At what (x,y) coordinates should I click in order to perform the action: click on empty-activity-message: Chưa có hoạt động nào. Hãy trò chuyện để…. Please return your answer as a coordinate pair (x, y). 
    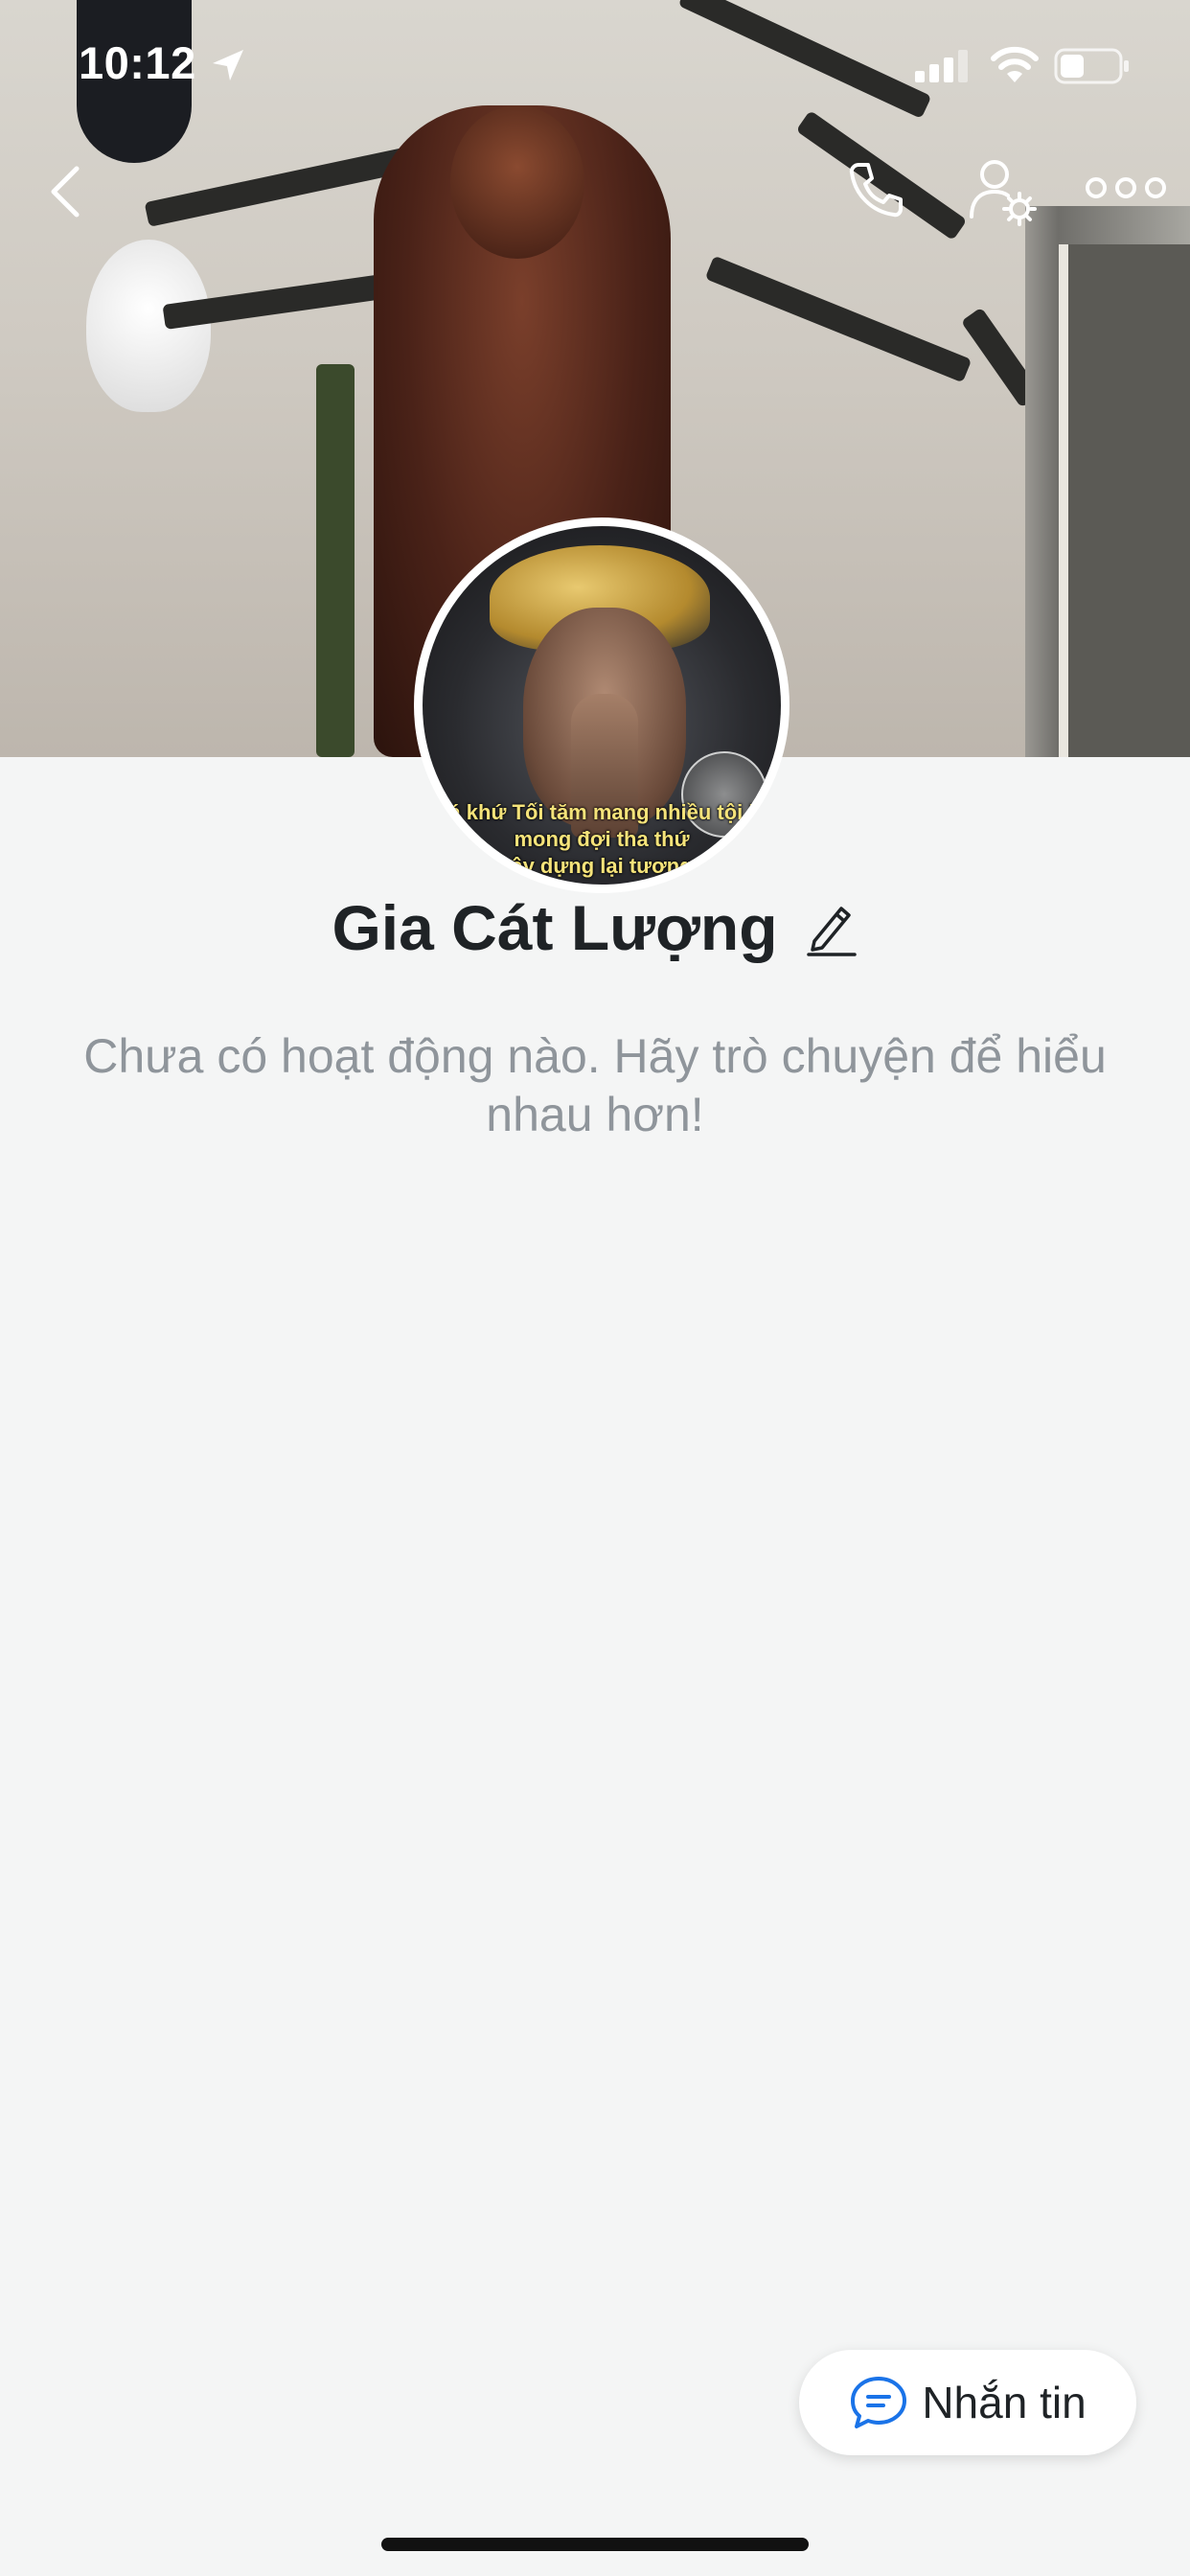
    Looking at the image, I should click on (595, 1085).